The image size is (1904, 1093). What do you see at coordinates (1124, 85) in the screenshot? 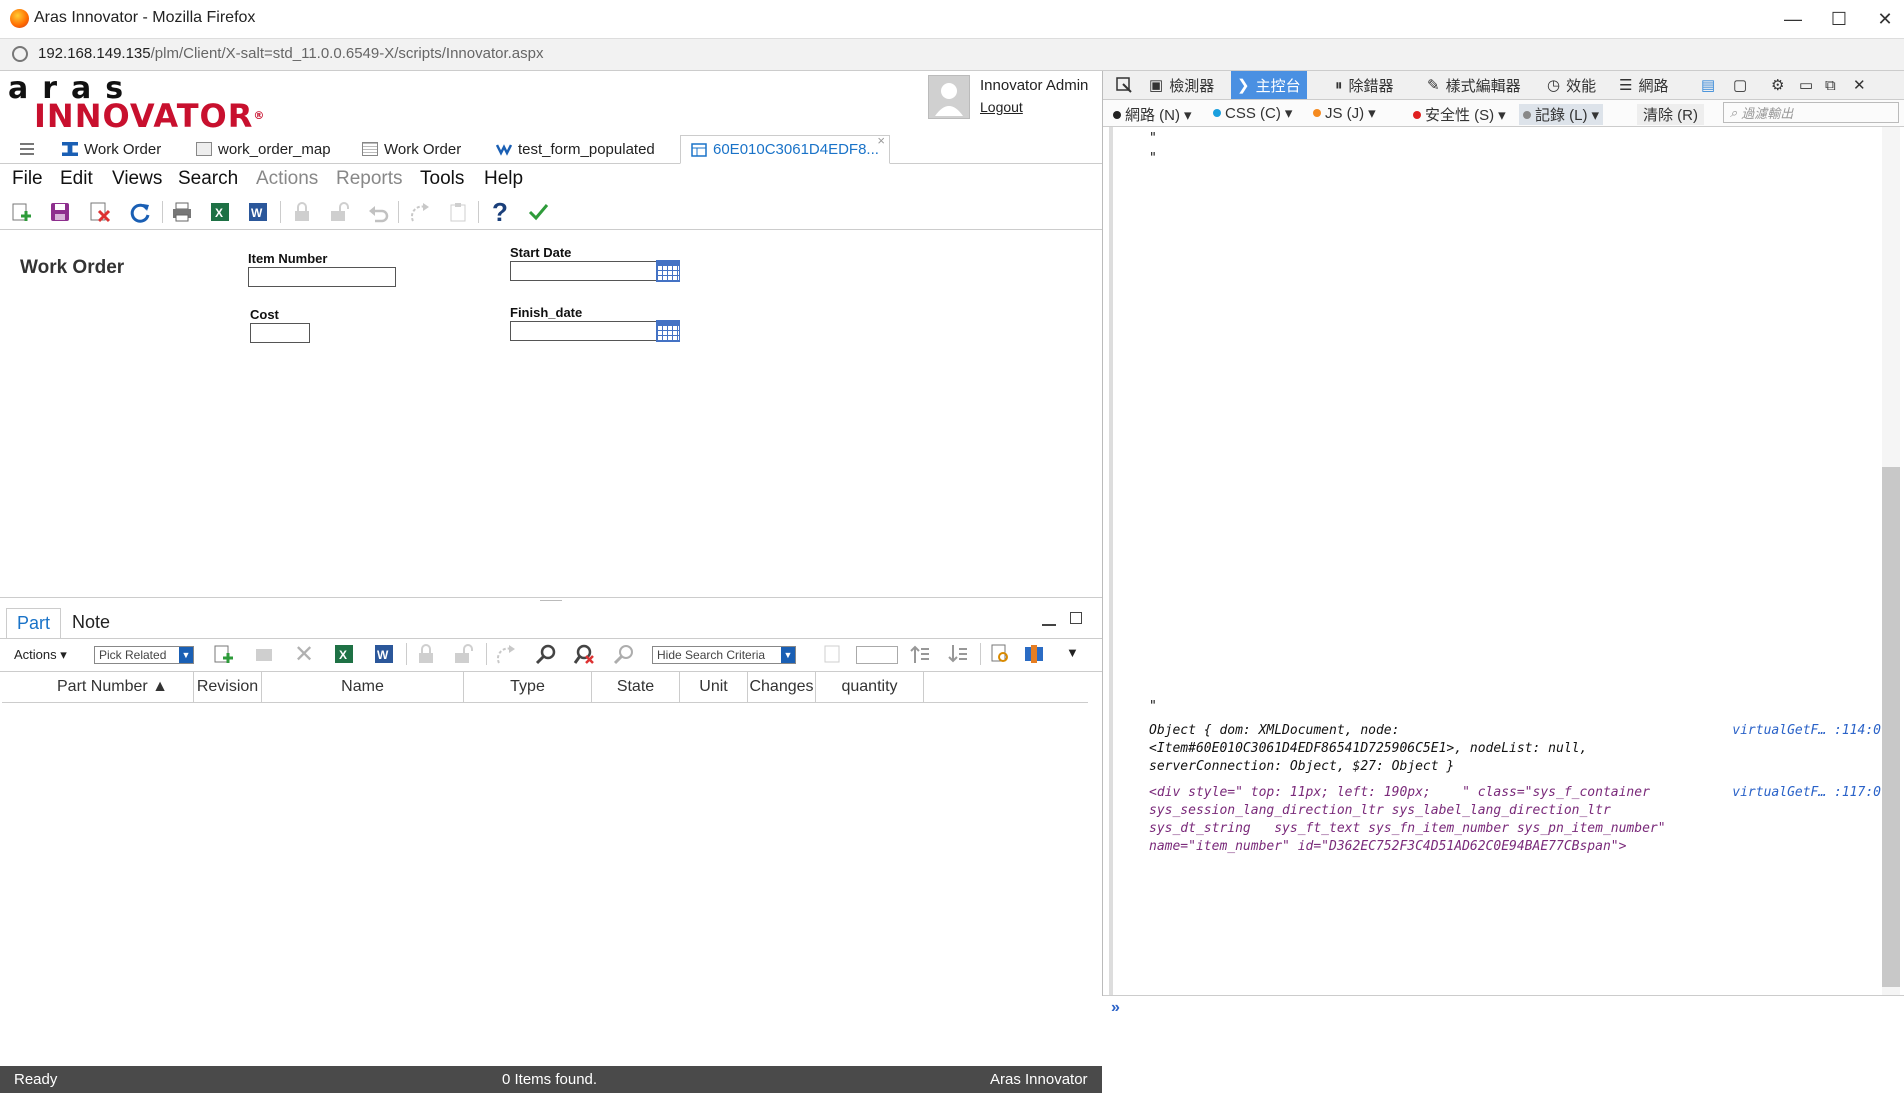
I see `element-picker-icon` at bounding box center [1124, 85].